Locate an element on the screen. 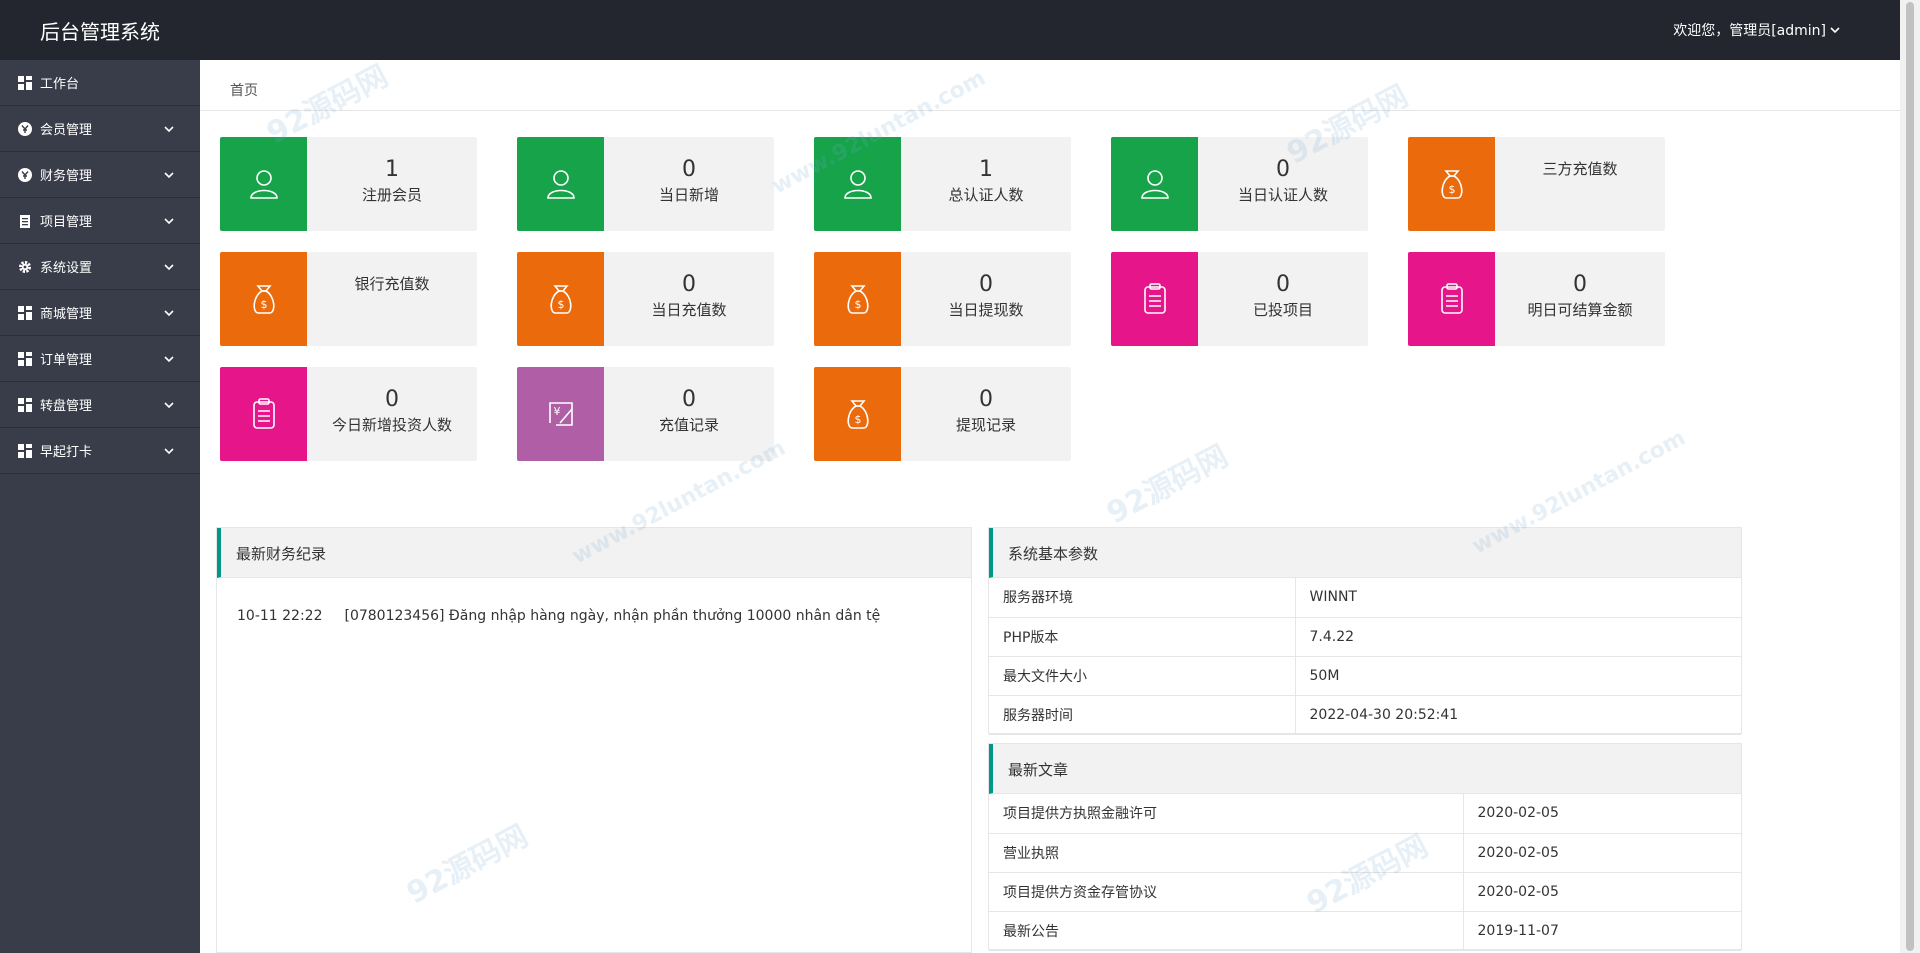 The height and width of the screenshot is (953, 1920). stat-label: 总认证人数 is located at coordinates (986, 195).